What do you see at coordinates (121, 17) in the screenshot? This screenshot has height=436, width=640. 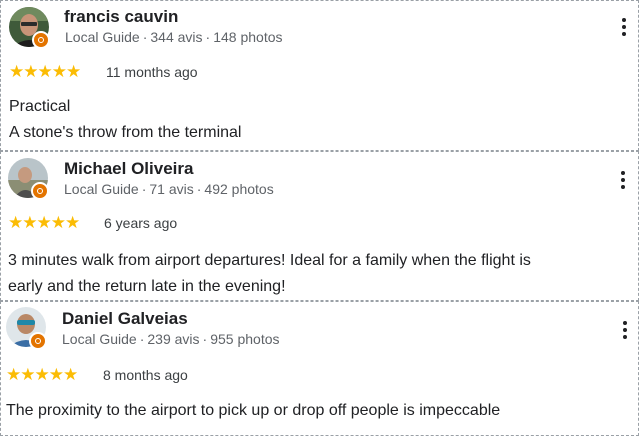 I see `author-name: francis cauvin` at bounding box center [121, 17].